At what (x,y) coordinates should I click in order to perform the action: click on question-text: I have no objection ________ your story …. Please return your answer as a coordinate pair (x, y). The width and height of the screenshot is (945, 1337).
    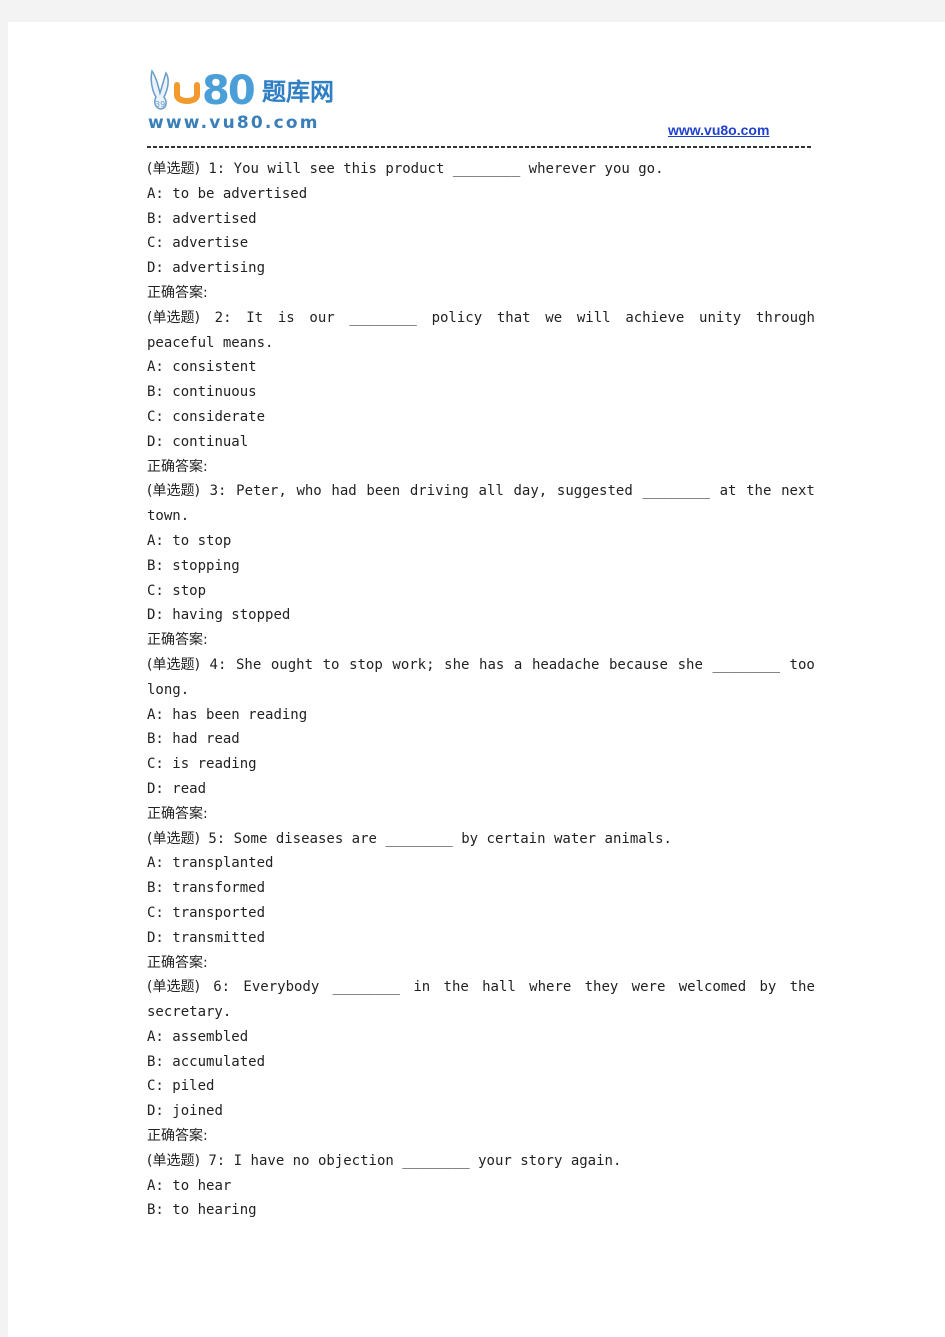
    Looking at the image, I should click on (427, 1160).